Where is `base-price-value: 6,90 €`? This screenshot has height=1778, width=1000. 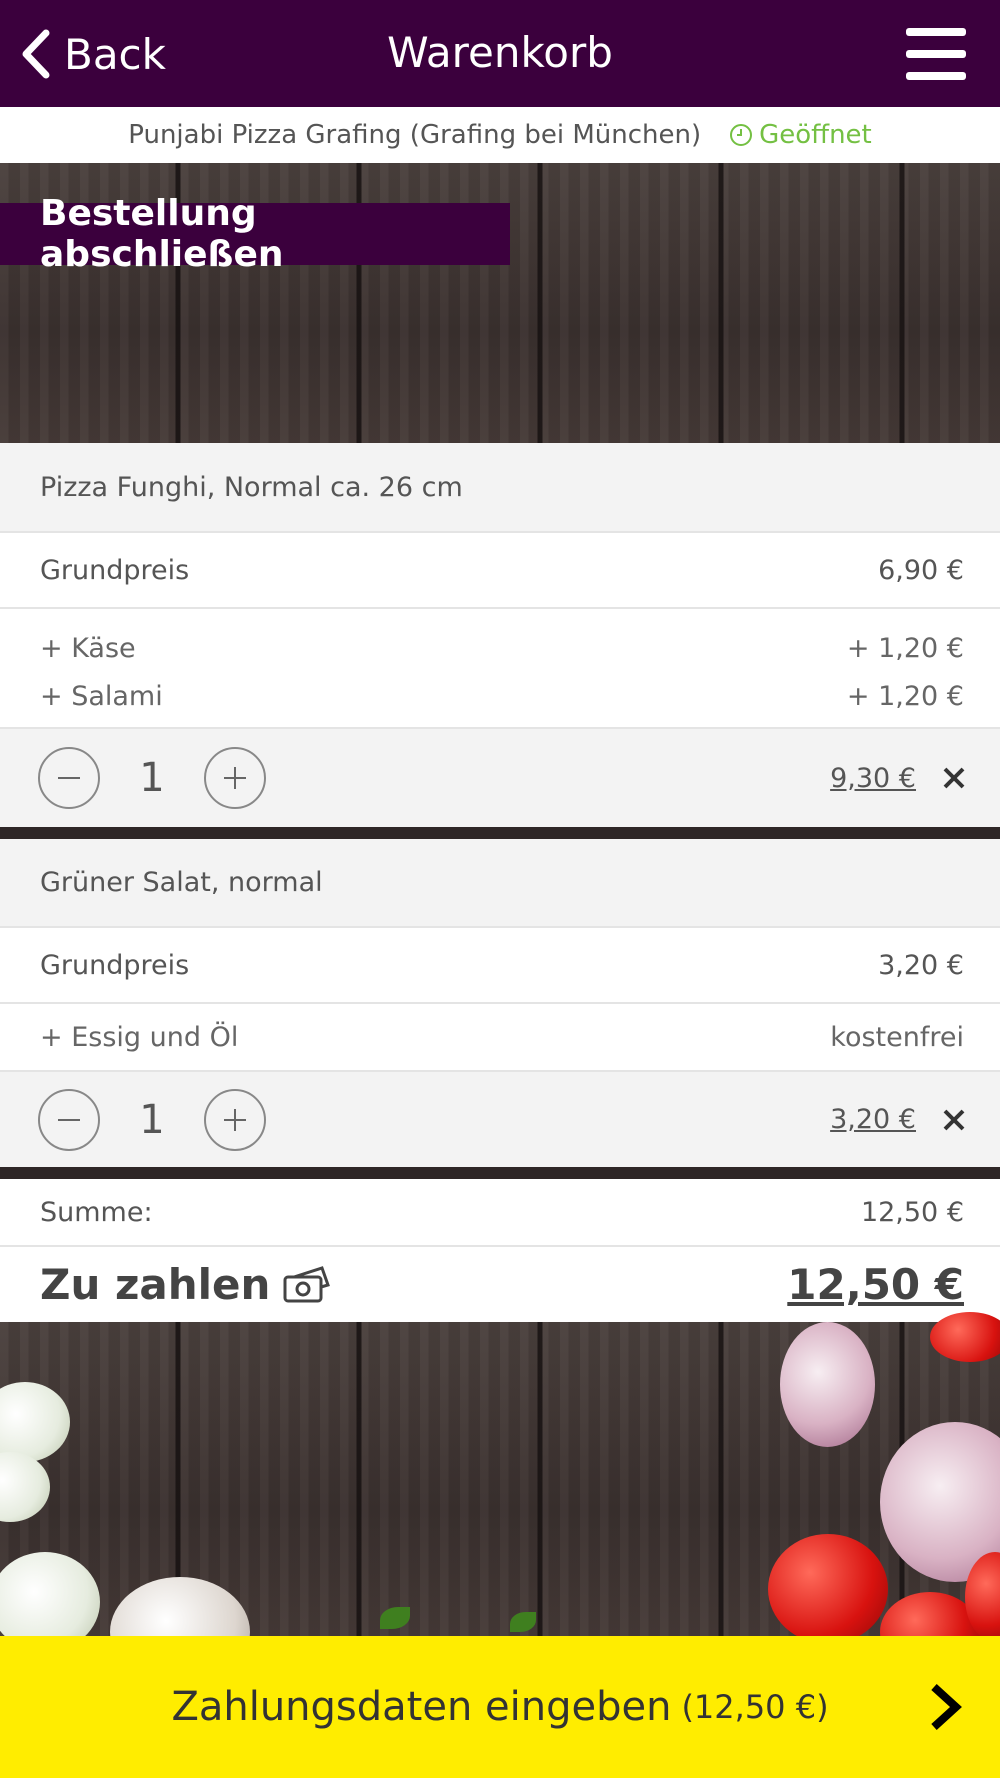 base-price-value: 6,90 € is located at coordinates (921, 570).